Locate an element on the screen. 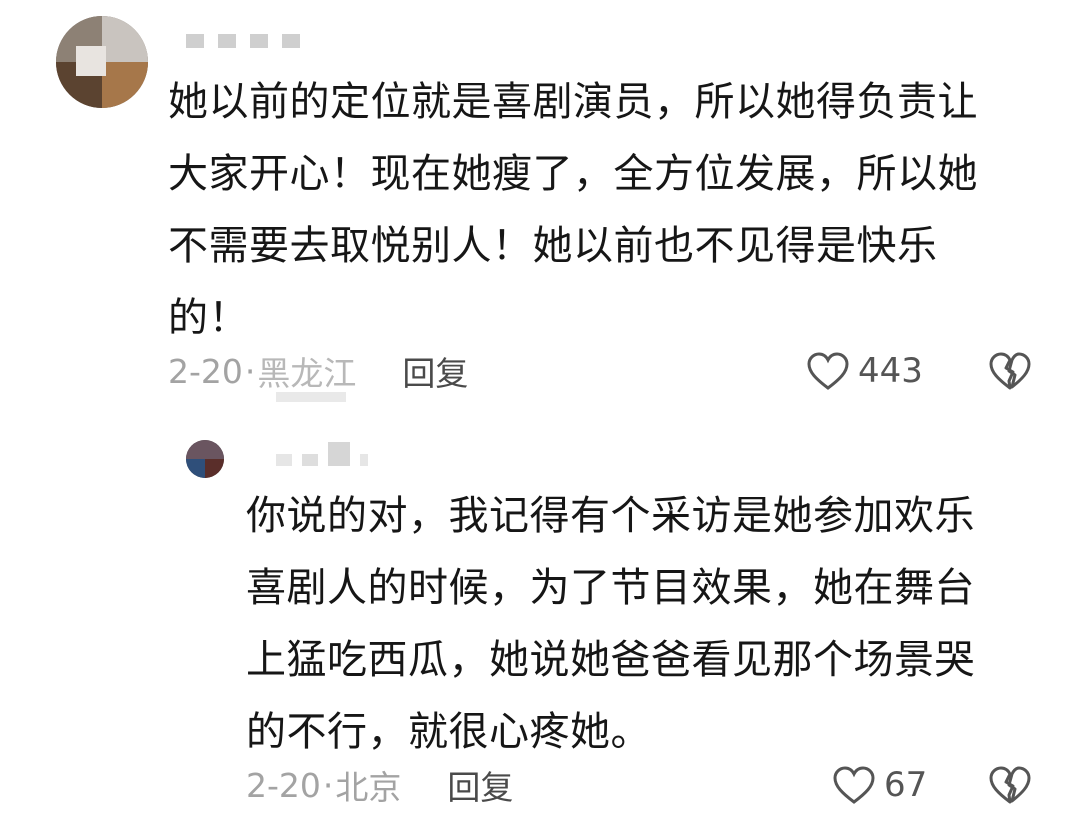  like-button: 67 is located at coordinates (879, 785).